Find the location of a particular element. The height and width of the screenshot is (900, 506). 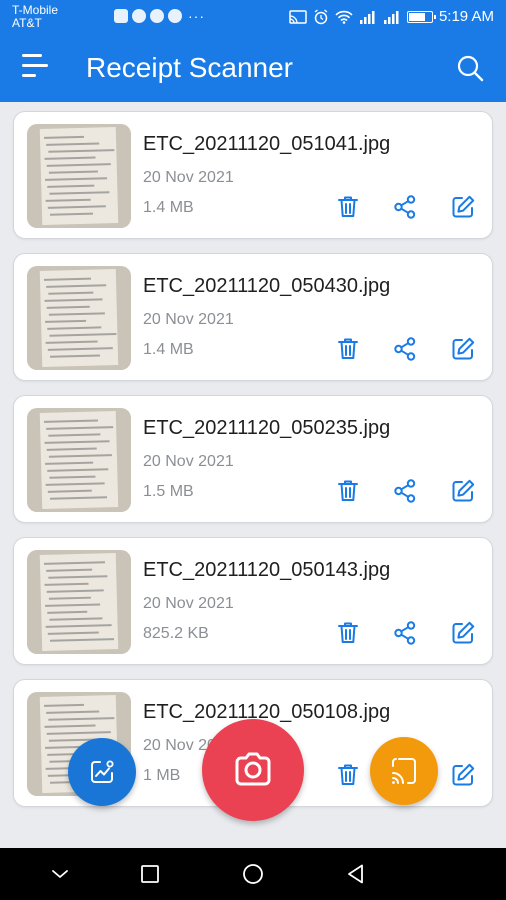

analytics-button is located at coordinates (102, 772).